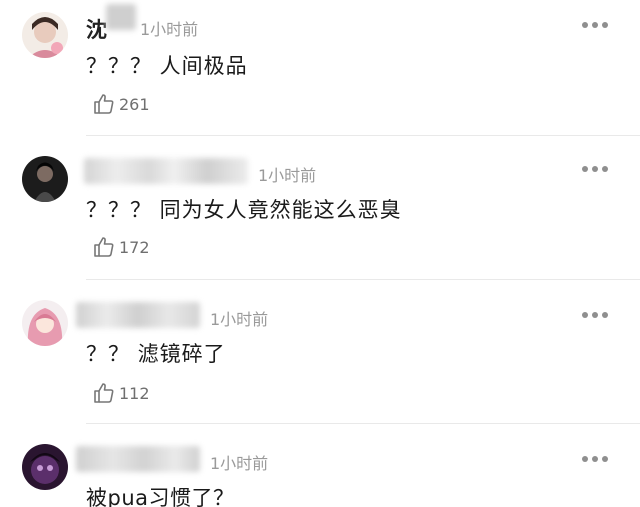  Describe the element at coordinates (244, 210) in the screenshot. I see `comment-text: ？？？ 同为女人竟然能这么恶臭` at that location.